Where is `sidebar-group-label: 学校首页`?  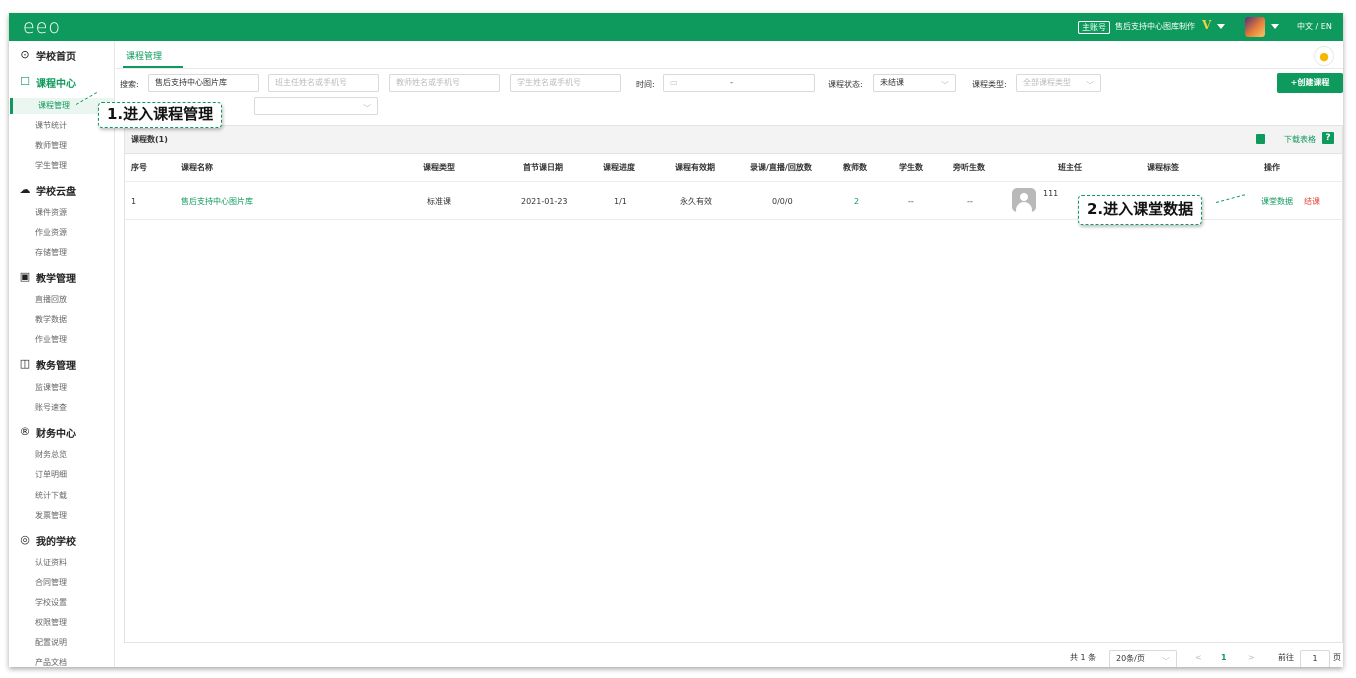 sidebar-group-label: 学校首页 is located at coordinates (56, 57).